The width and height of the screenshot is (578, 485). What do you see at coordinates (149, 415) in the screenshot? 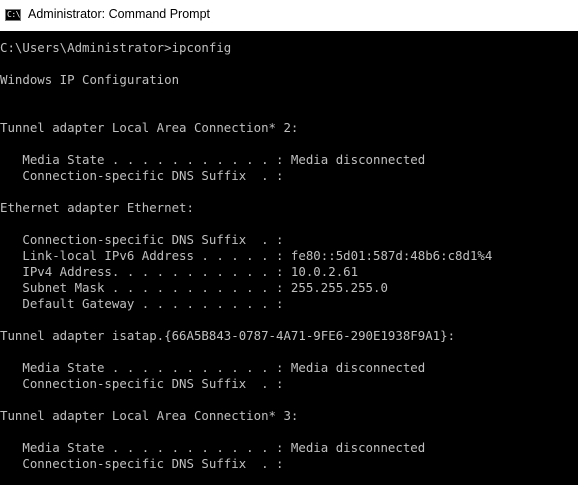
I see `adapter-heading: Tunnel adapter Local Area Connection* 3:` at bounding box center [149, 415].